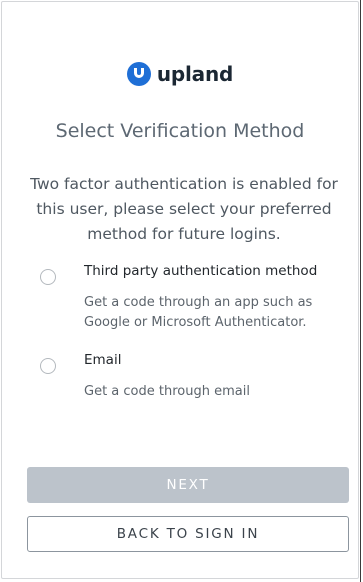 This screenshot has width=363, height=582. What do you see at coordinates (102, 360) in the screenshot?
I see `email-label: Email` at bounding box center [102, 360].